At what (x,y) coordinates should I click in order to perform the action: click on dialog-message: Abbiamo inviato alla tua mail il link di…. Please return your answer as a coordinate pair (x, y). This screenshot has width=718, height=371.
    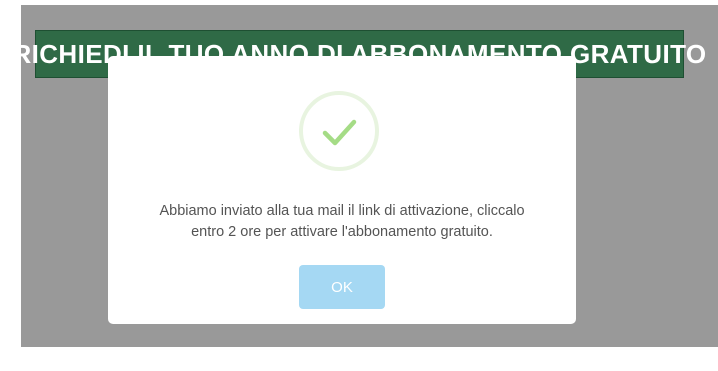
    Looking at the image, I should click on (342, 222).